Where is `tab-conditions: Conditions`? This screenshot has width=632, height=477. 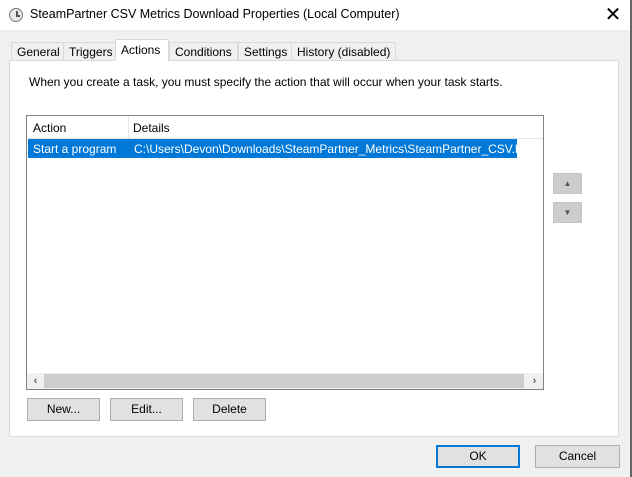
tab-conditions: Conditions is located at coordinates (203, 51).